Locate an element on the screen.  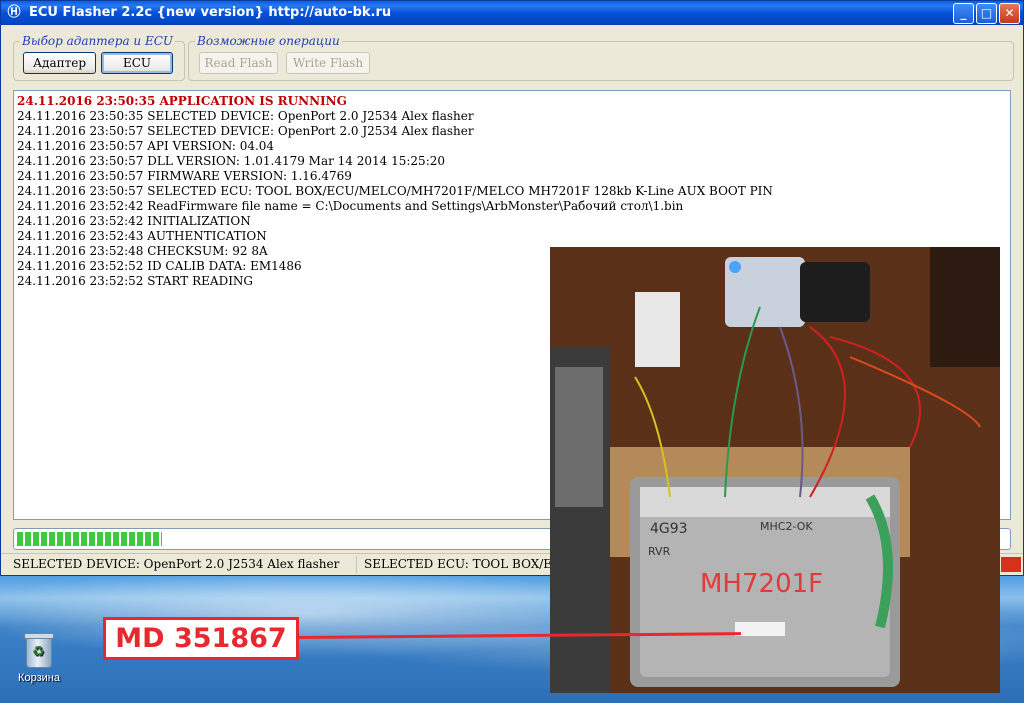
adapter-button: Адаптер is located at coordinates (59, 63).